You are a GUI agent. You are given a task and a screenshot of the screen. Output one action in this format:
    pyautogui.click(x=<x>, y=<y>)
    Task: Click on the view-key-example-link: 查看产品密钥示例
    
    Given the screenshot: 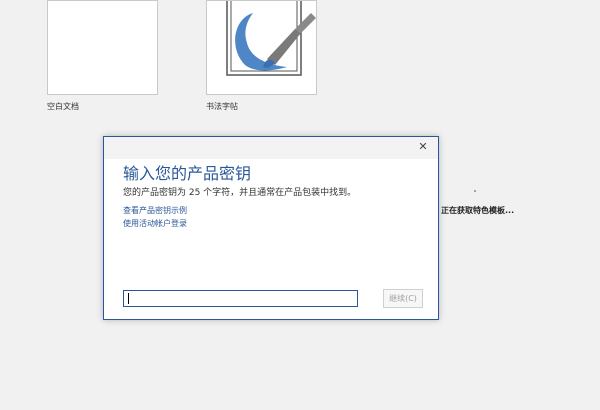 What is the action you would take?
    pyautogui.click(x=155, y=210)
    